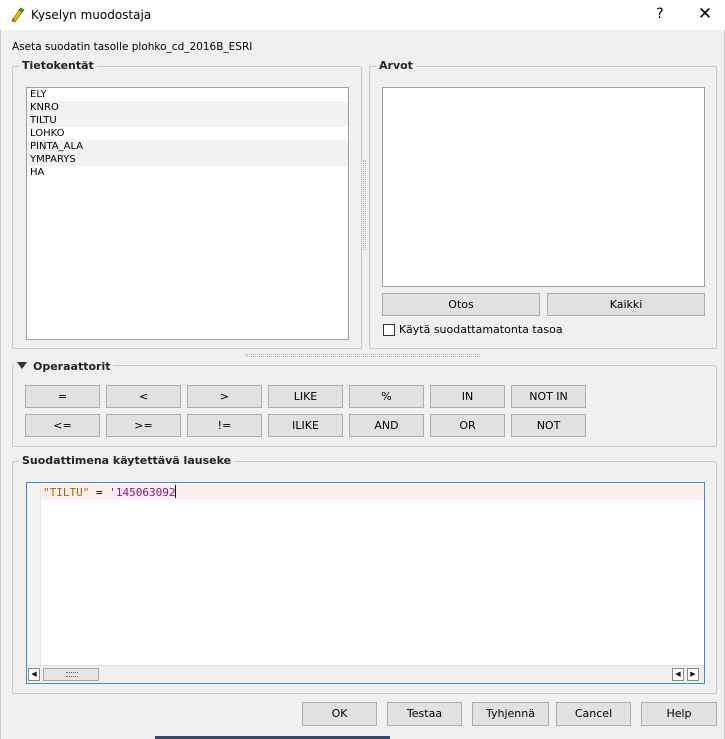 Image resolution: width=725 pixels, height=739 pixels. I want to click on operators-toggle: Operaattorit, so click(64, 366).